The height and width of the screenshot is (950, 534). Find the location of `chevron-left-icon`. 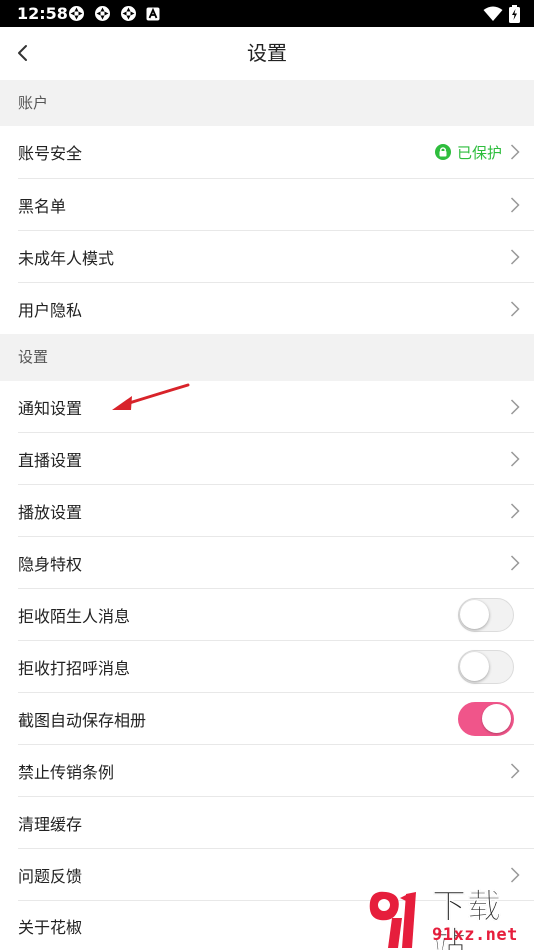

chevron-left-icon is located at coordinates (23, 53).